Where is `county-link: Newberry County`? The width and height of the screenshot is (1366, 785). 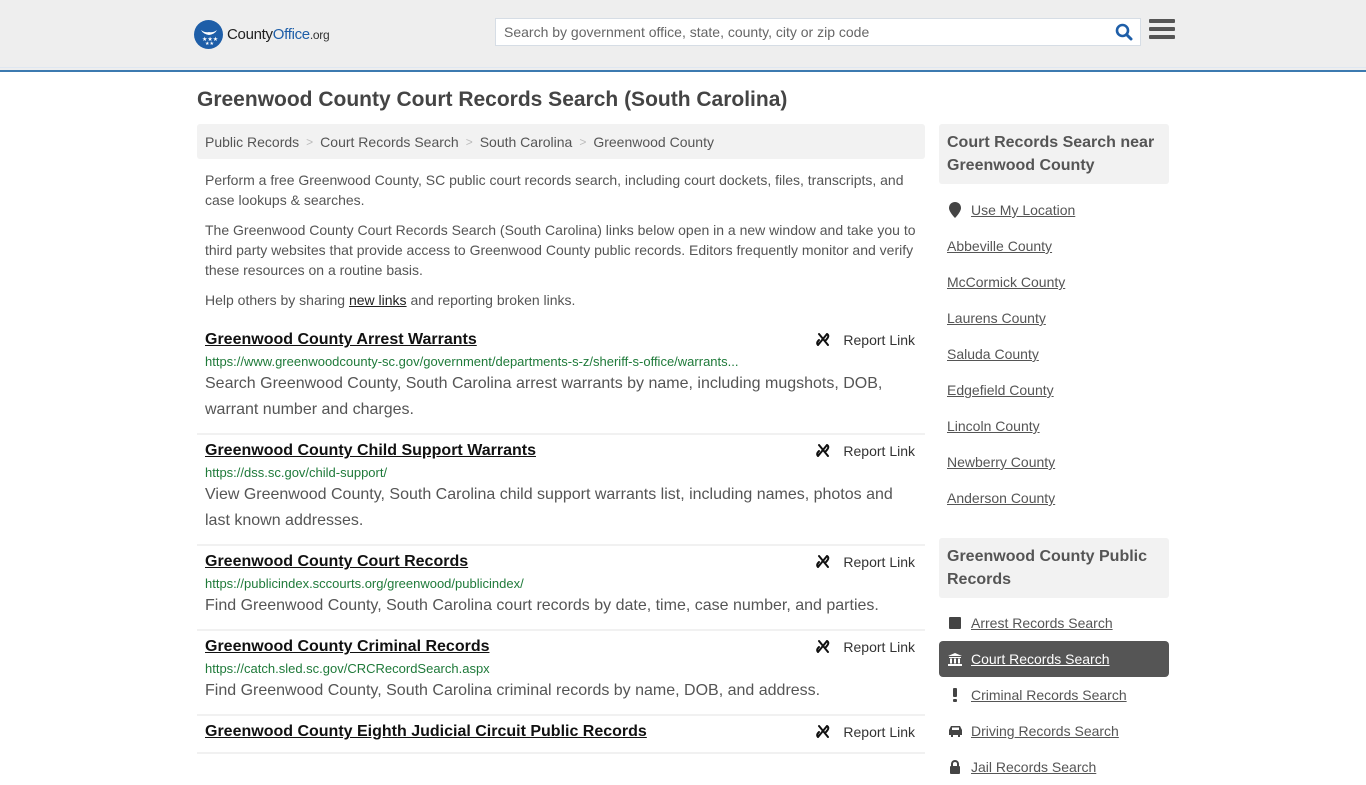 county-link: Newberry County is located at coordinates (1001, 462).